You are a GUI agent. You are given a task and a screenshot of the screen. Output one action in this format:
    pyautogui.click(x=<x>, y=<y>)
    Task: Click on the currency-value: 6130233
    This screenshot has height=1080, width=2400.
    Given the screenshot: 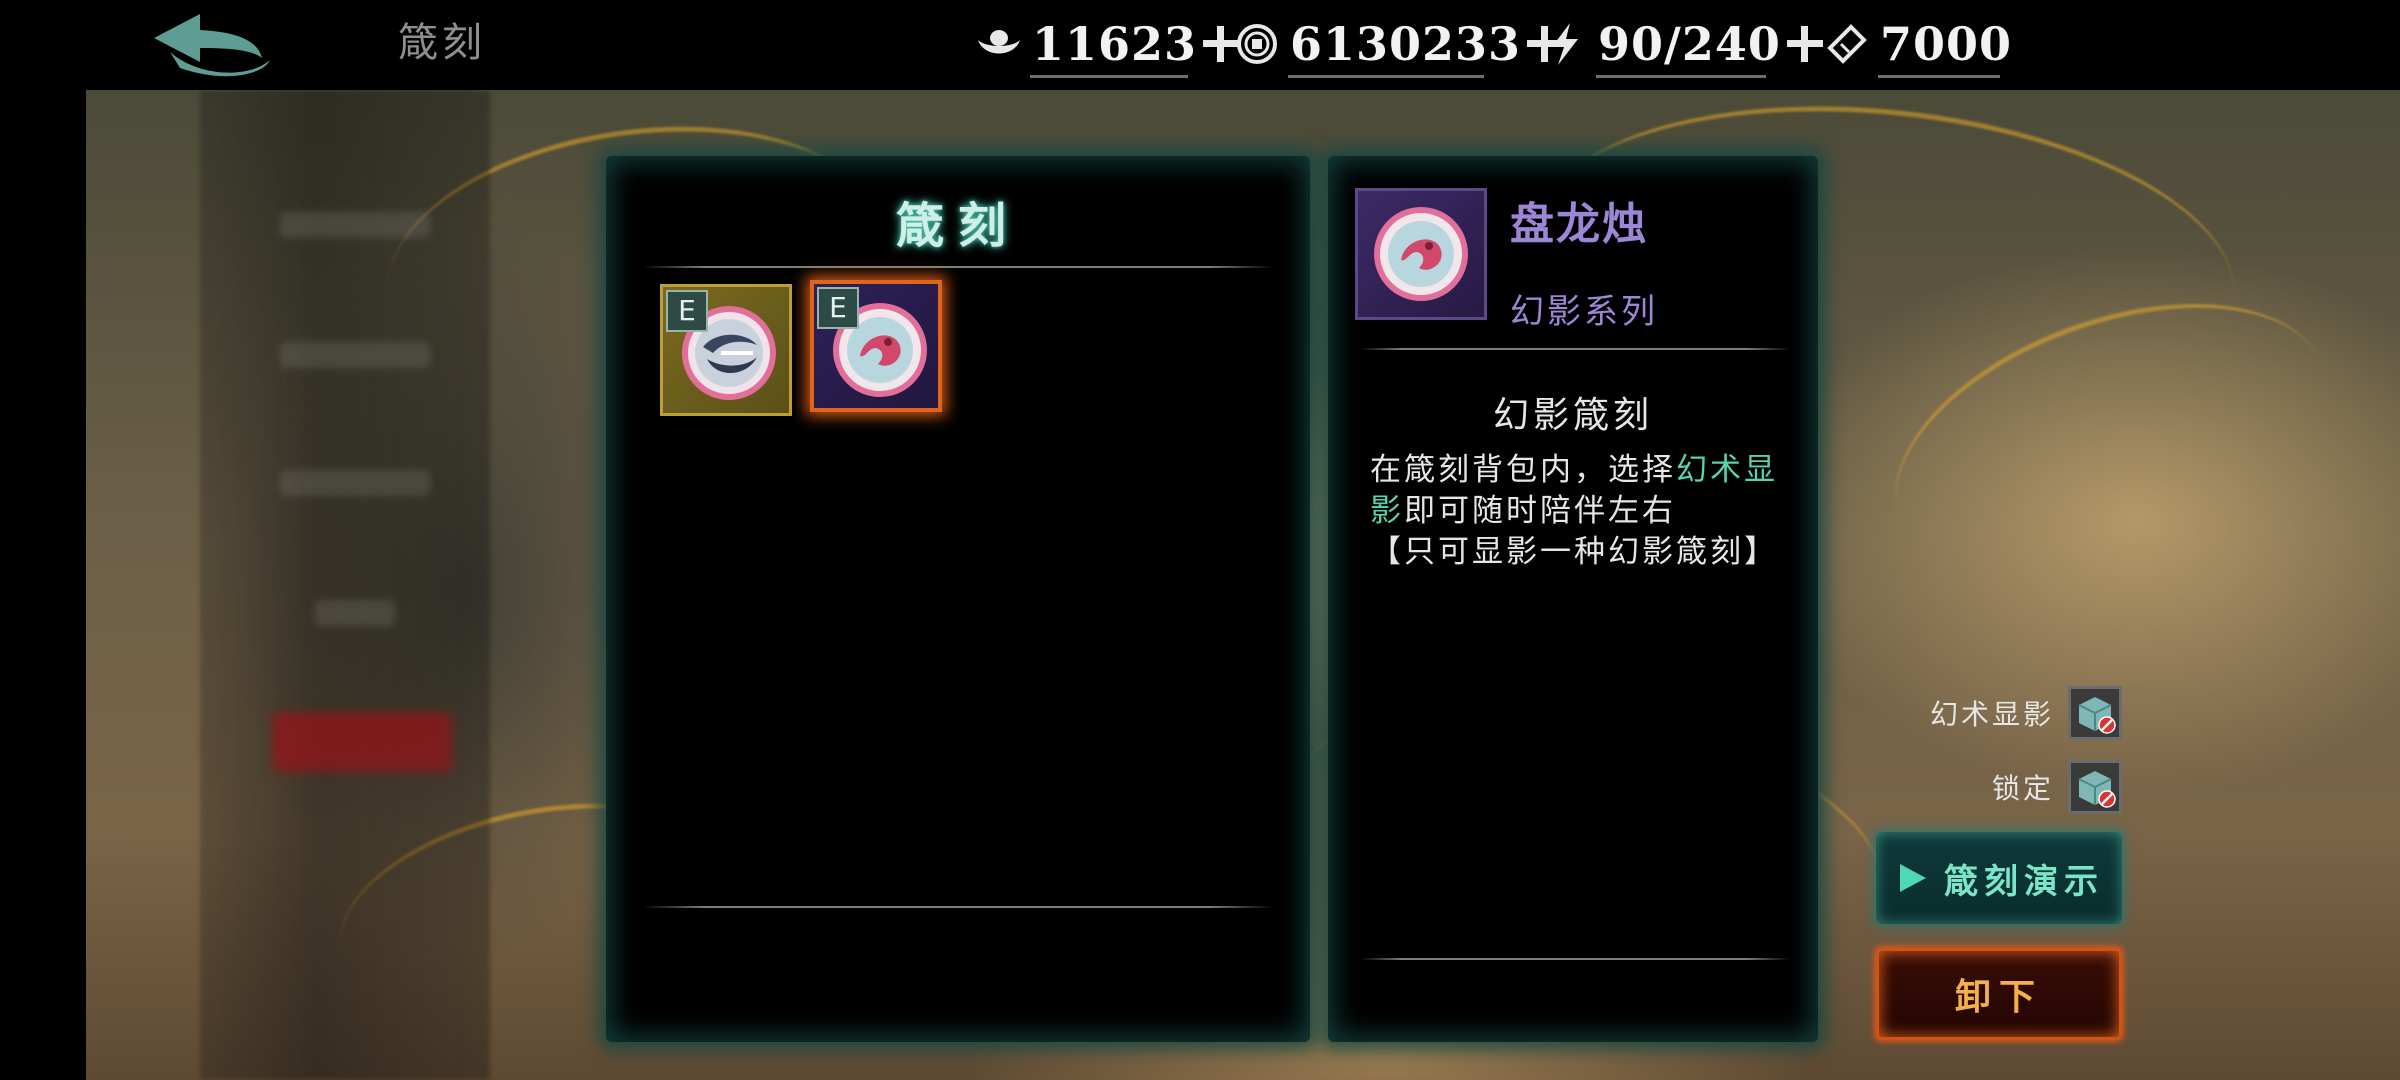 What is the action you would take?
    pyautogui.click(x=1406, y=44)
    